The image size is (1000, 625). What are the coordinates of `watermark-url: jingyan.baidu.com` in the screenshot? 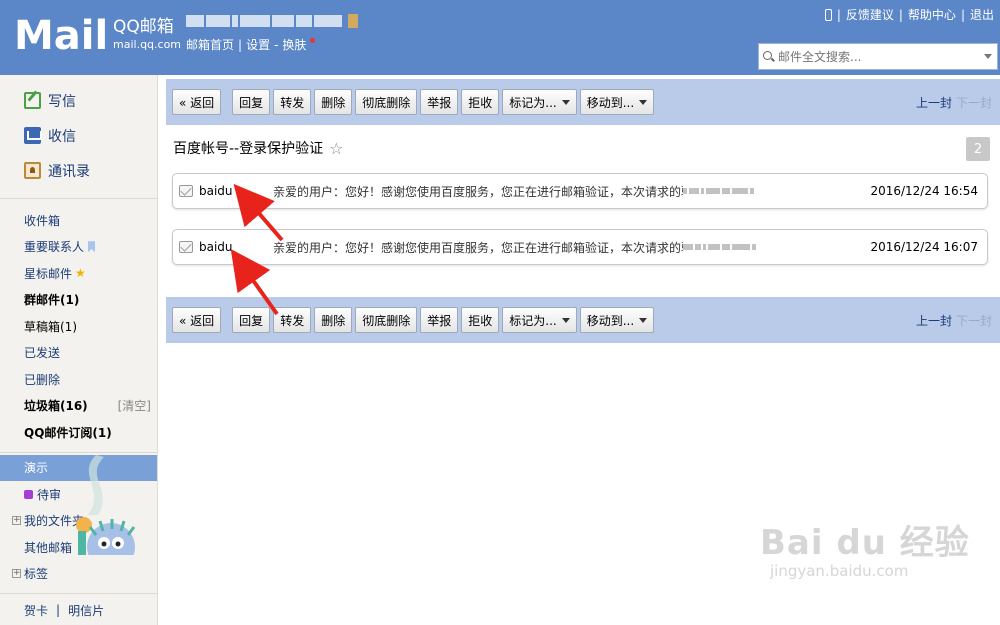 It's located at (839, 571).